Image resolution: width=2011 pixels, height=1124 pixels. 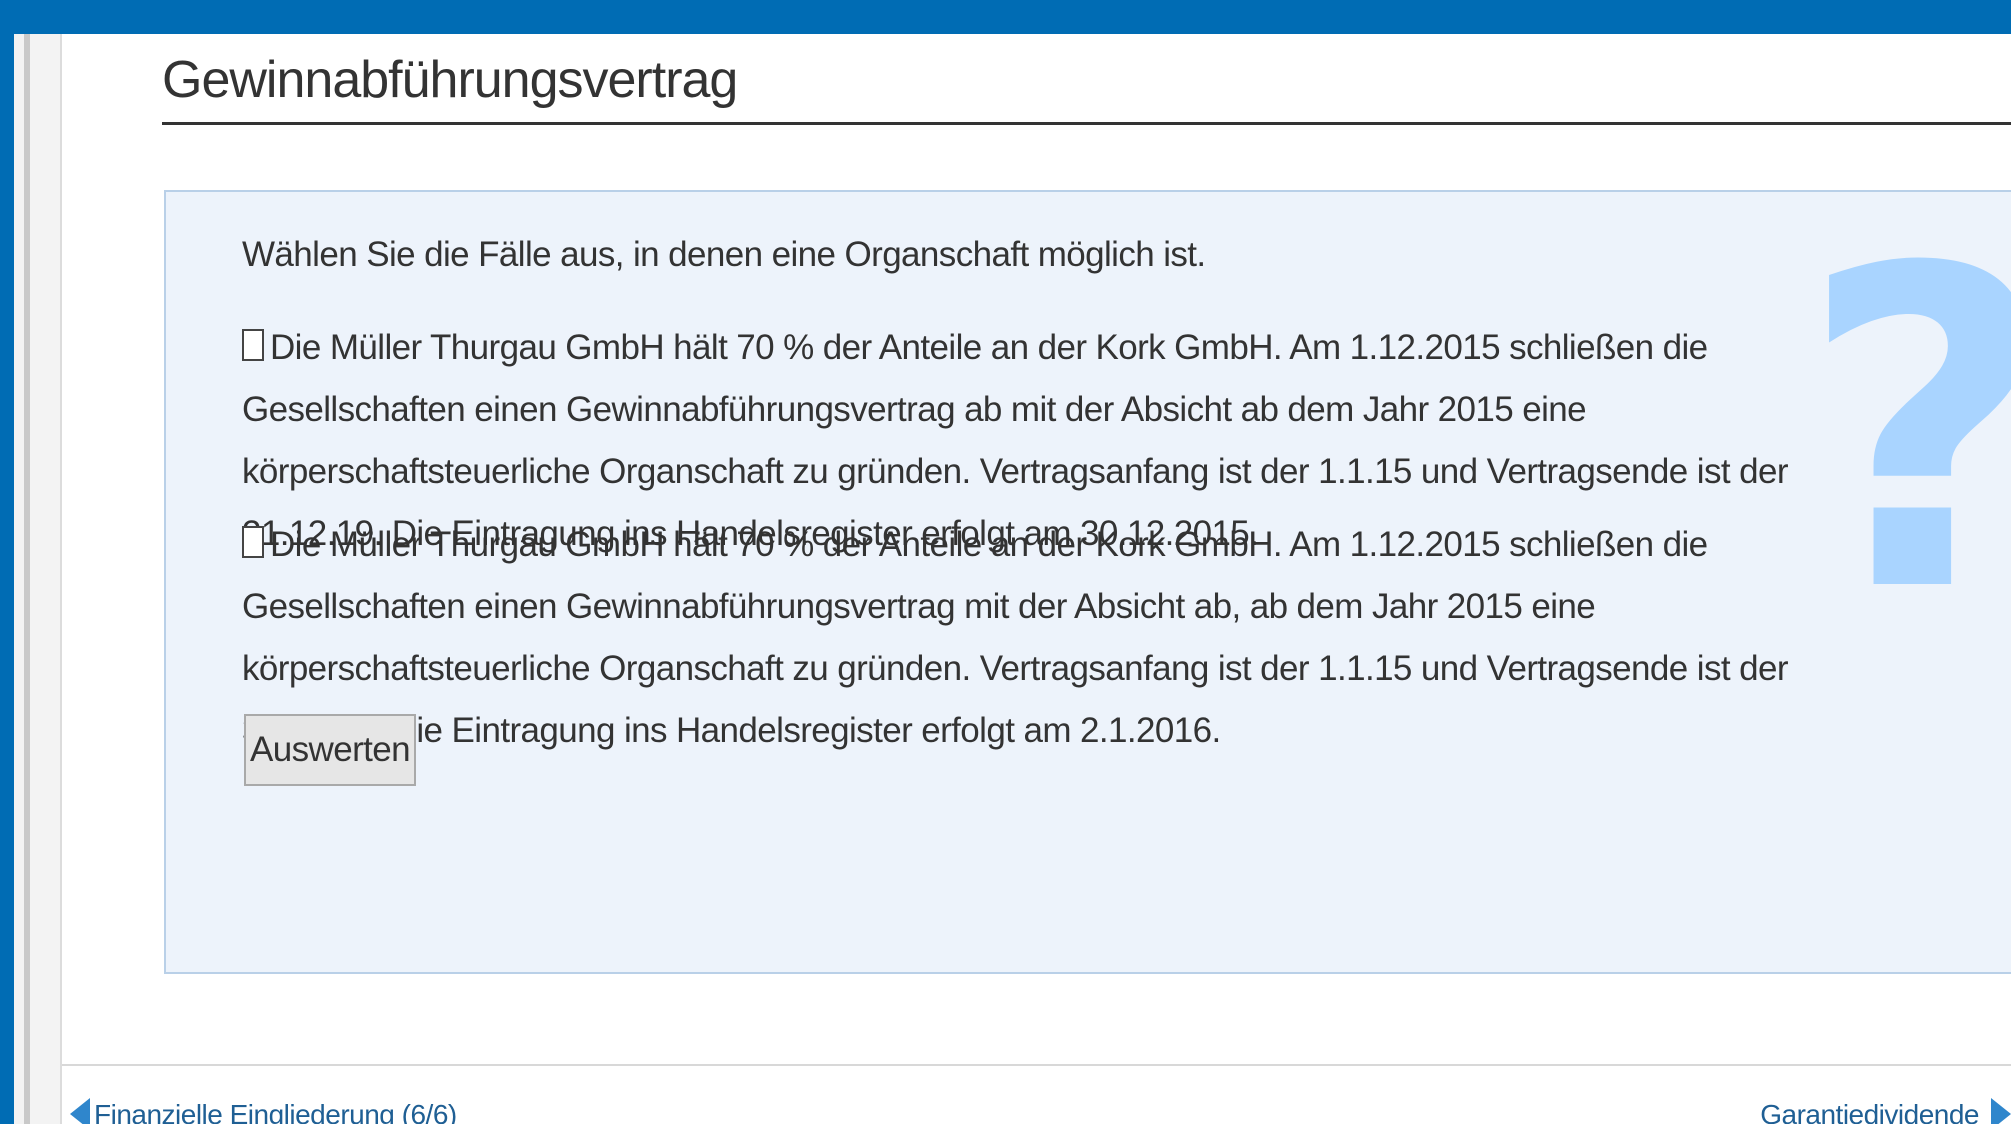 What do you see at coordinates (330, 750) in the screenshot?
I see `evaluate-button: Auswerten` at bounding box center [330, 750].